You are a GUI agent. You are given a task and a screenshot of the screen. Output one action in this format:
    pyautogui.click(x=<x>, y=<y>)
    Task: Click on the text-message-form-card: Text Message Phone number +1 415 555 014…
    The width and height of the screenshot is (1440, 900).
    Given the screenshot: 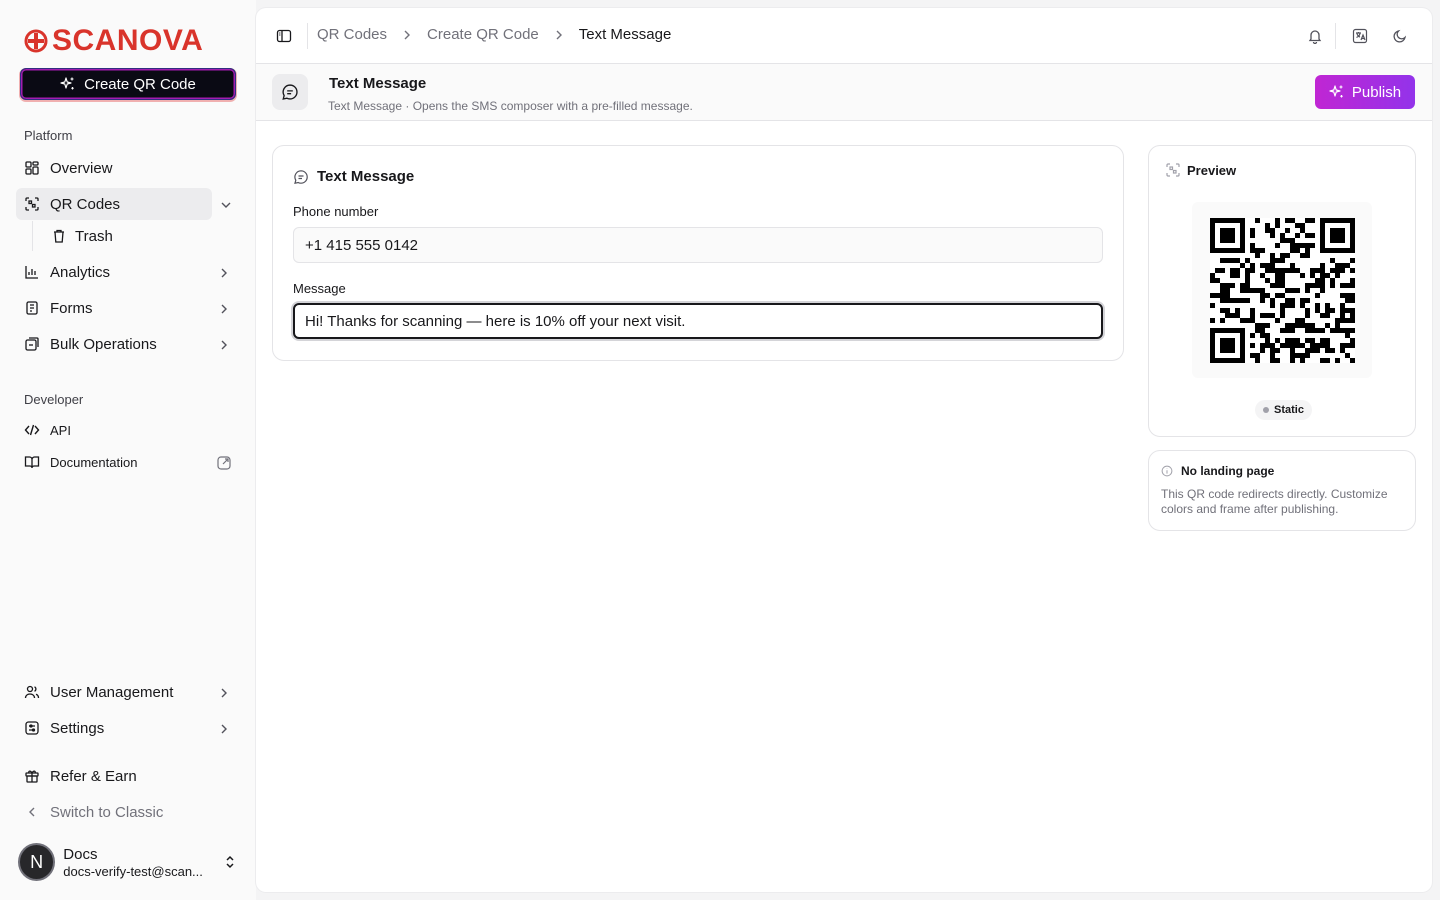 What is the action you would take?
    pyautogui.click(x=698, y=253)
    